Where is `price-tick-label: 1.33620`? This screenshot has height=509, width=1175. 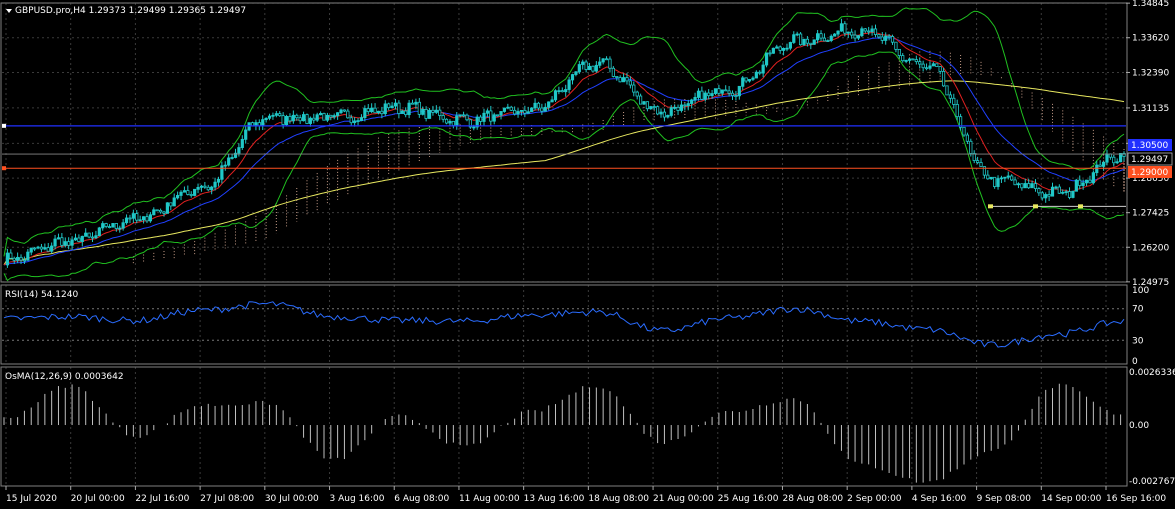
price-tick-label: 1.33620 is located at coordinates (1150, 39).